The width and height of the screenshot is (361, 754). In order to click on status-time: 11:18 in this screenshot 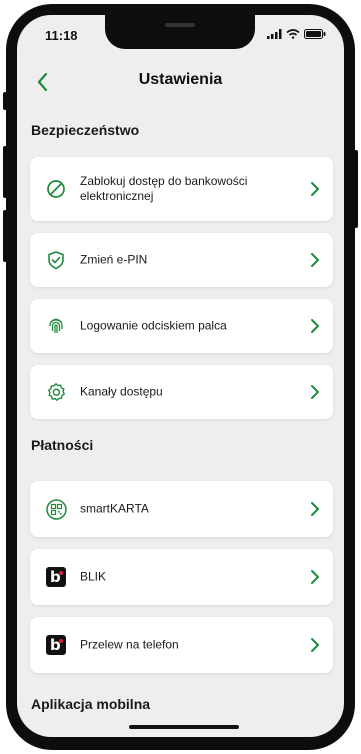, I will do `click(61, 35)`.